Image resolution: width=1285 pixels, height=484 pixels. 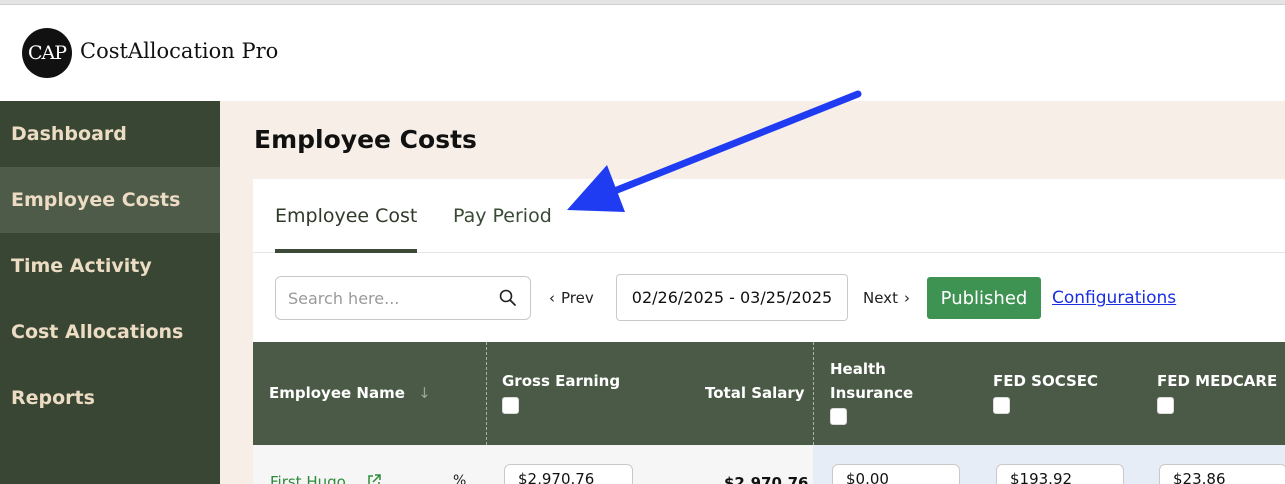 What do you see at coordinates (872, 393) in the screenshot?
I see `header-health-insurance-line2: Insurance` at bounding box center [872, 393].